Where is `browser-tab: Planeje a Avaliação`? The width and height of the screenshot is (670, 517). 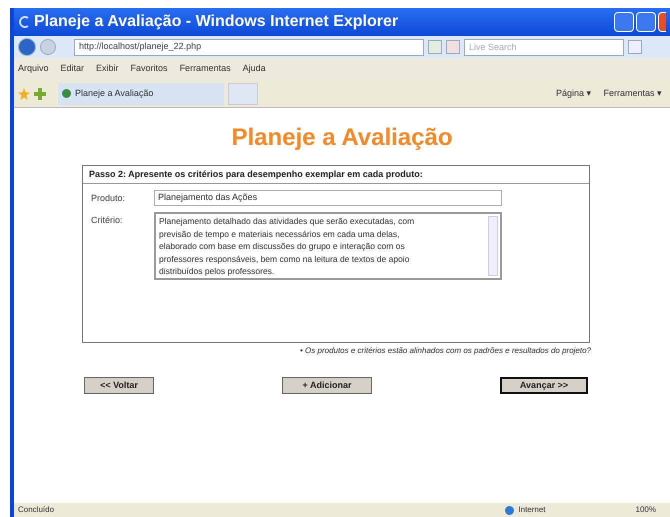 browser-tab: Planeje a Avaliação is located at coordinates (141, 93).